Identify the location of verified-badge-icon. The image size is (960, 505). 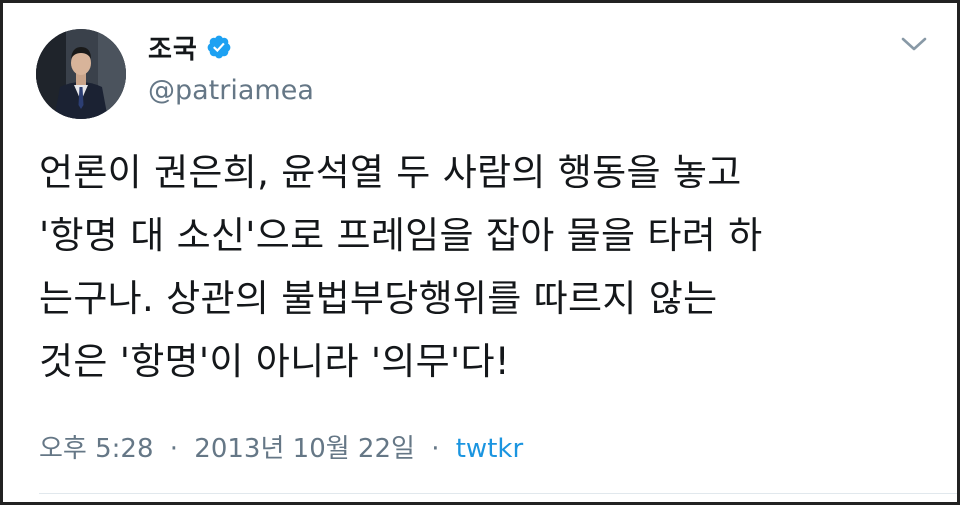
(219, 47).